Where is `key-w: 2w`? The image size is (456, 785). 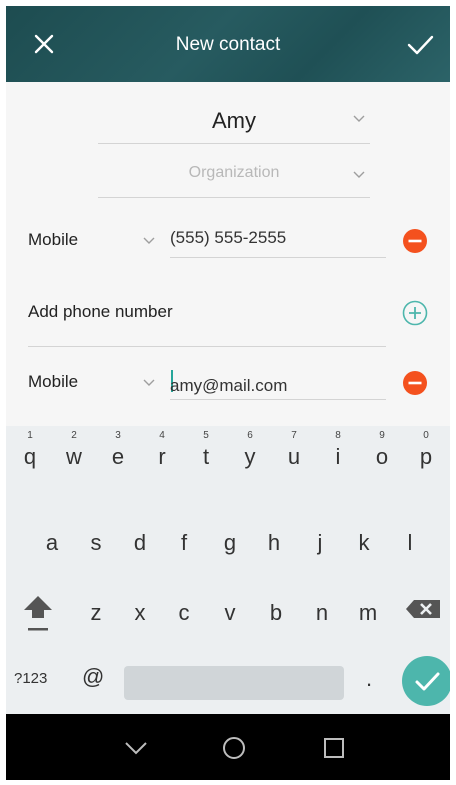 key-w: 2w is located at coordinates (74, 454).